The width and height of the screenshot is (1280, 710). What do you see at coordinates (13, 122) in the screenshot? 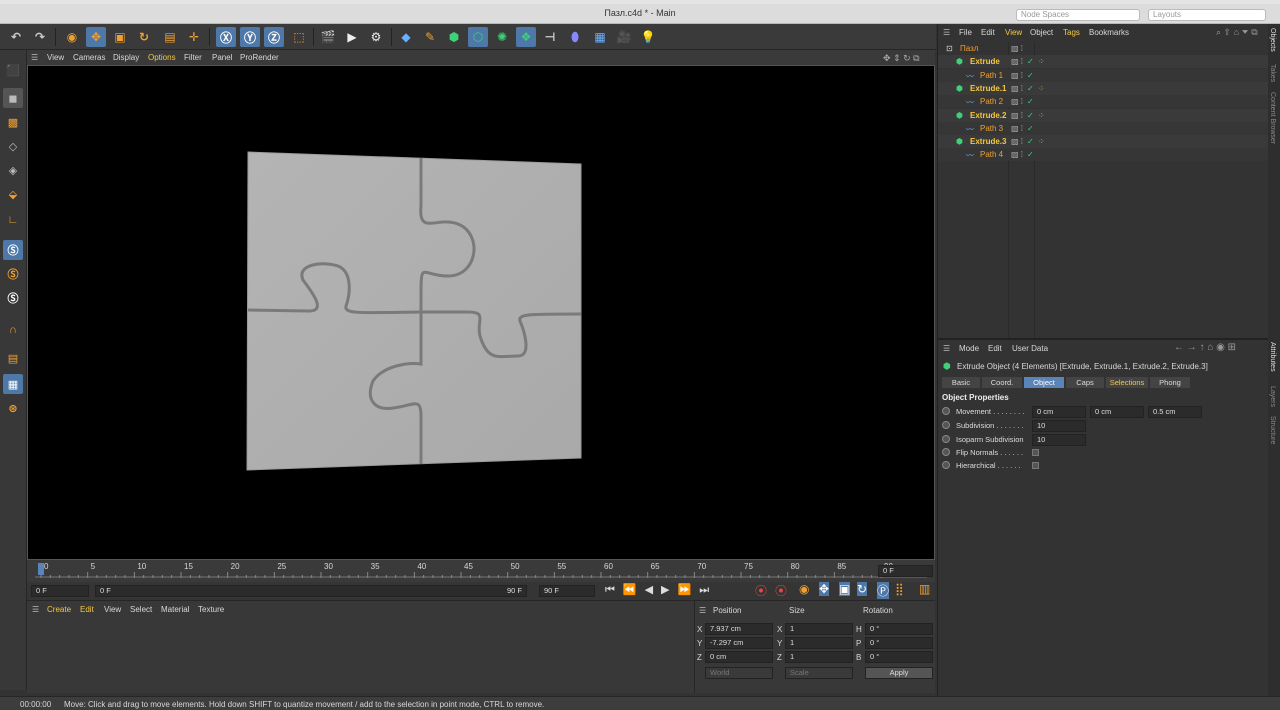
I see `texture-mode-icon: ▩` at bounding box center [13, 122].